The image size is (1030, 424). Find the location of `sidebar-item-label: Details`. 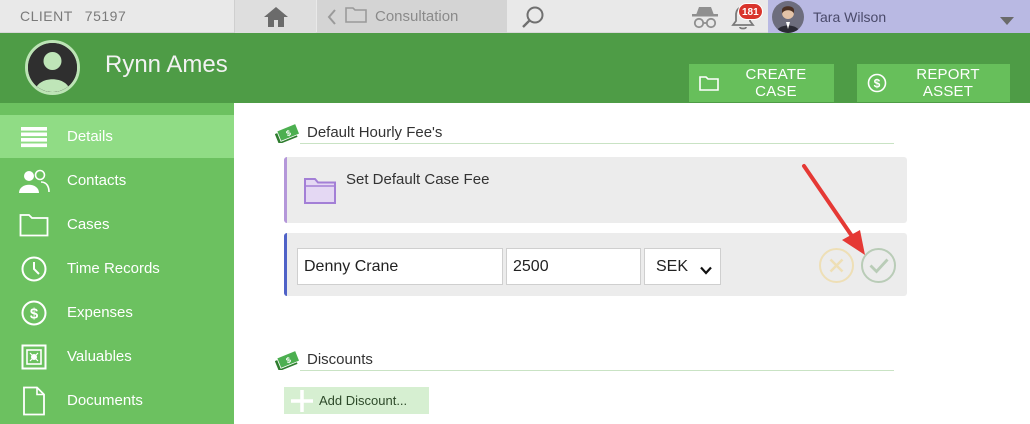

sidebar-item-label: Details is located at coordinates (90, 136).